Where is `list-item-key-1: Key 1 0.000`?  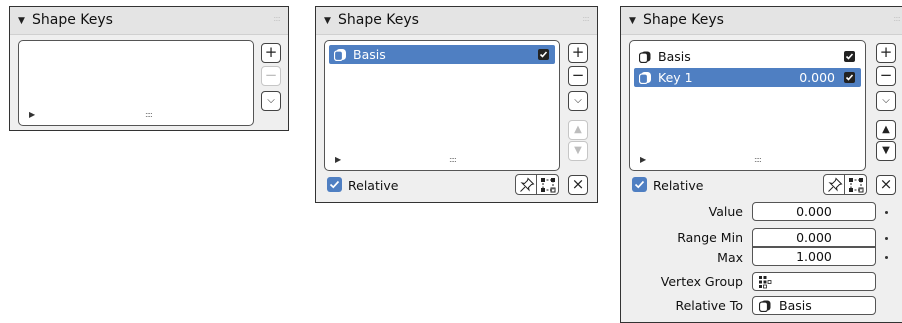
list-item-key-1: Key 1 0.000 is located at coordinates (747, 77).